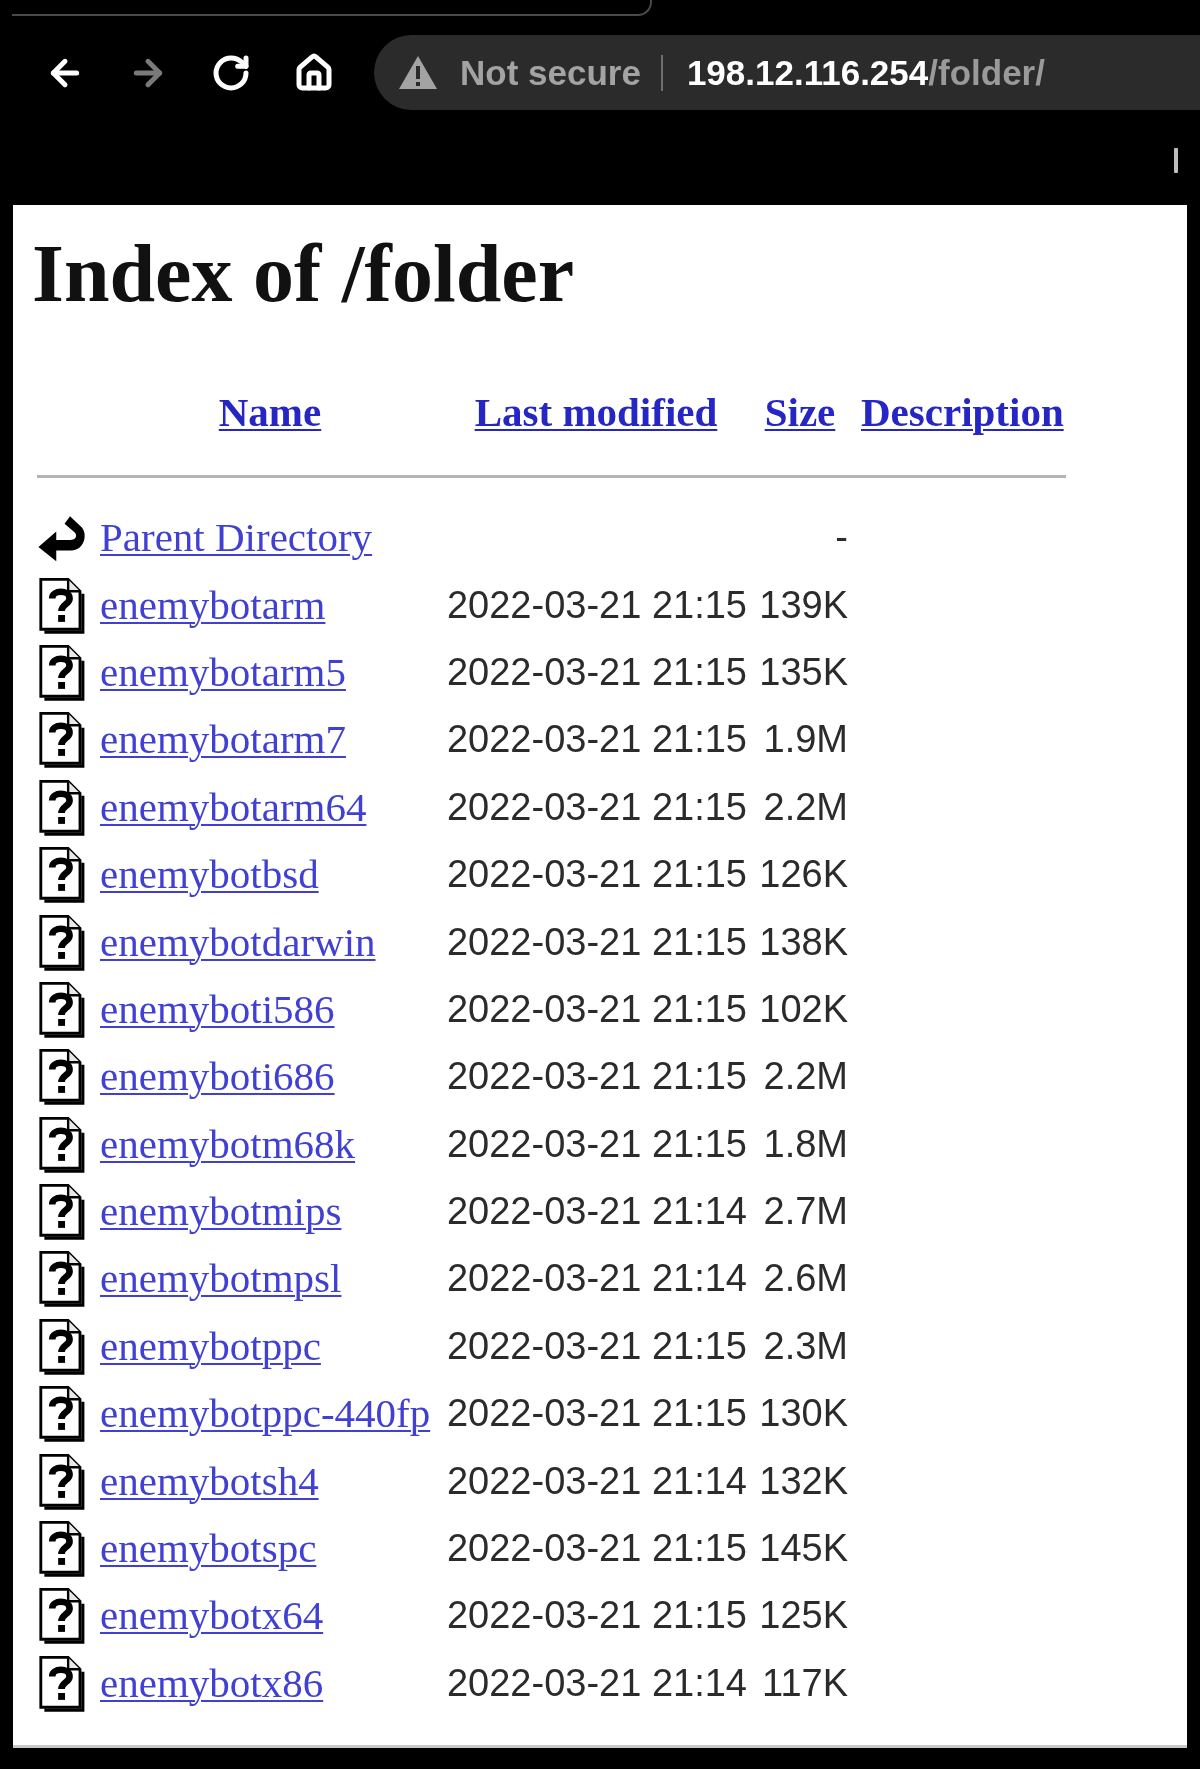 The height and width of the screenshot is (1769, 1200). What do you see at coordinates (209, 1480) in the screenshot?
I see `file-link: enemybotsh4` at bounding box center [209, 1480].